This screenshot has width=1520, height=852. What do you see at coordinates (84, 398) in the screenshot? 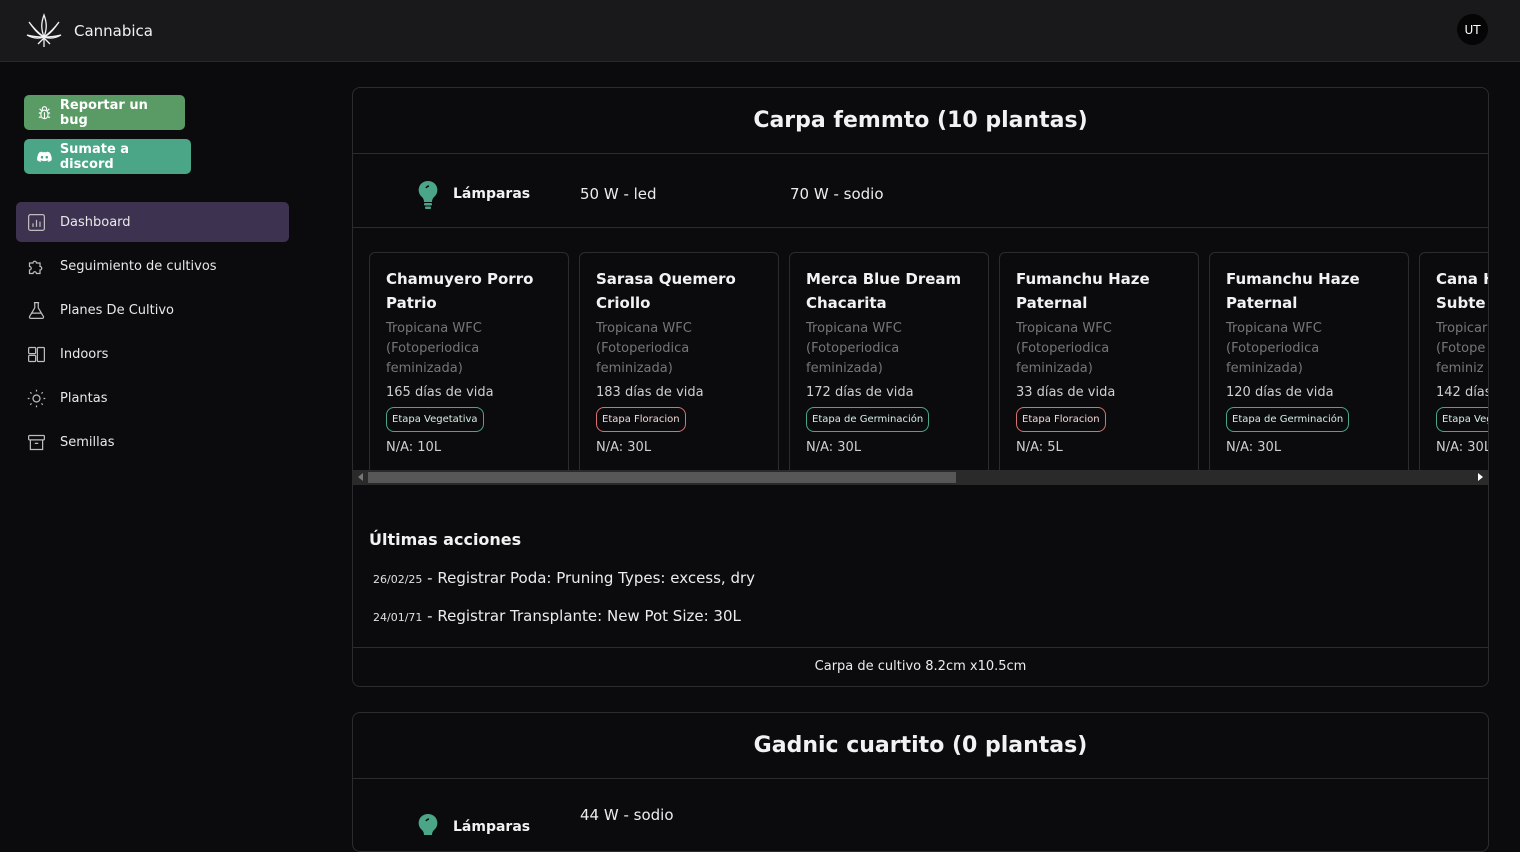
I see `nav-label: Plantas` at bounding box center [84, 398].